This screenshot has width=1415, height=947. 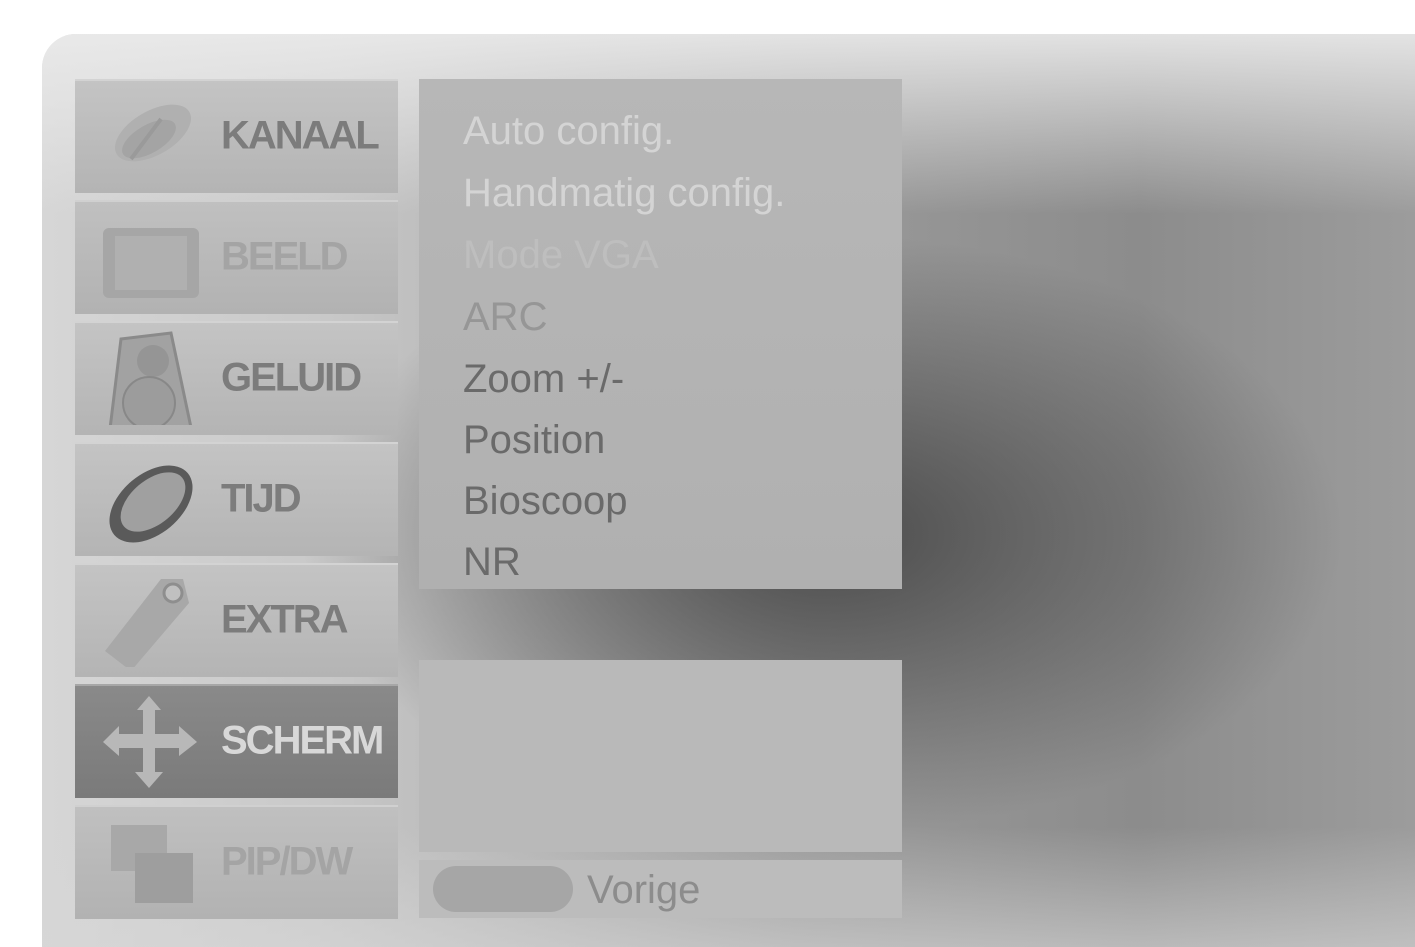 What do you see at coordinates (151, 136) in the screenshot?
I see `satellite-dish-icon` at bounding box center [151, 136].